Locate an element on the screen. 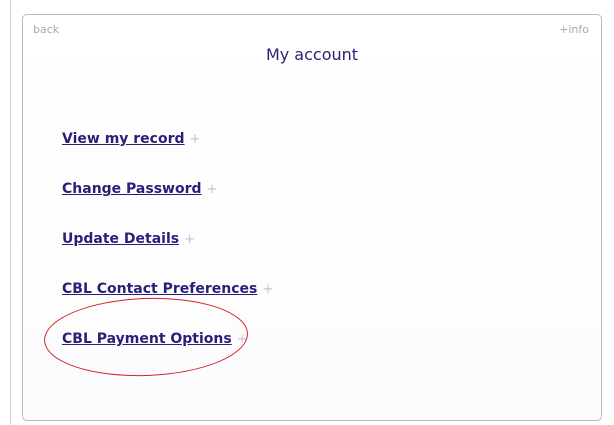 This screenshot has height=425, width=614. update-details-link: Update Details is located at coordinates (120, 239).